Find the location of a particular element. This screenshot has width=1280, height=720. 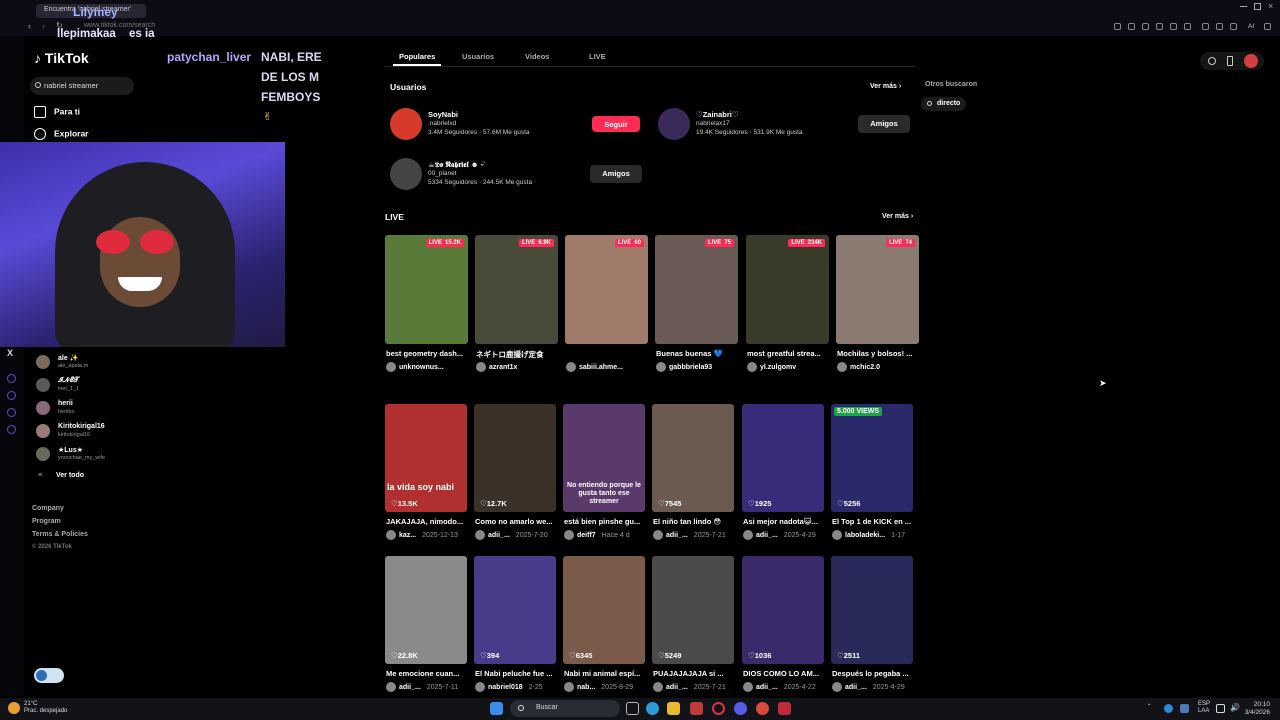

live-card: LIVE 75 Buenas buenas 💙 gabbbriela93 is located at coordinates (697, 305).